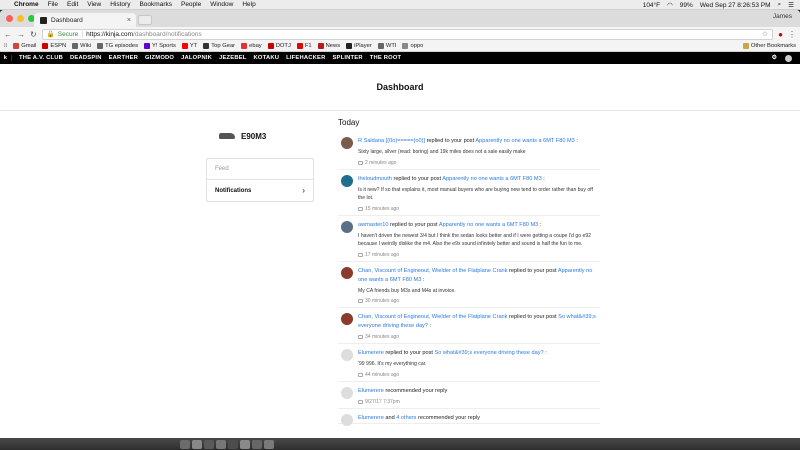 Image resolution: width=800 pixels, height=450 pixels. I want to click on site-link: JEZEBEL, so click(233, 58).